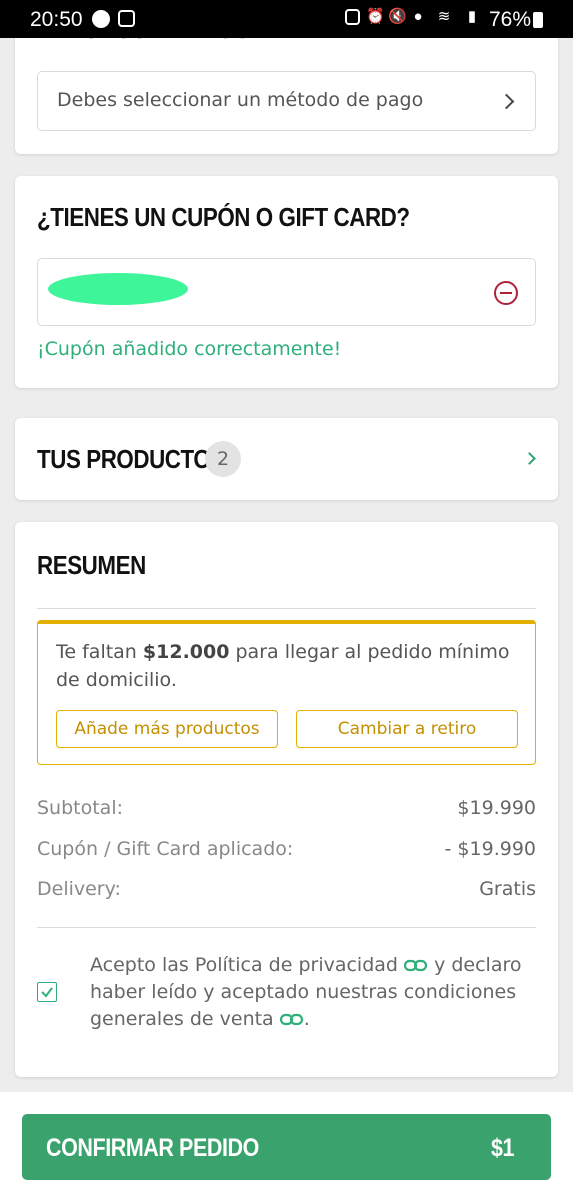 The image size is (573, 1200). What do you see at coordinates (126, 18) in the screenshot?
I see `app-notification-icon` at bounding box center [126, 18].